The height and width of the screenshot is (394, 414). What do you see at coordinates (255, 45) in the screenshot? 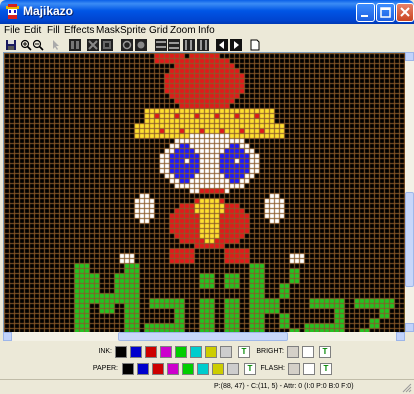
I see `new-page-icon` at bounding box center [255, 45].